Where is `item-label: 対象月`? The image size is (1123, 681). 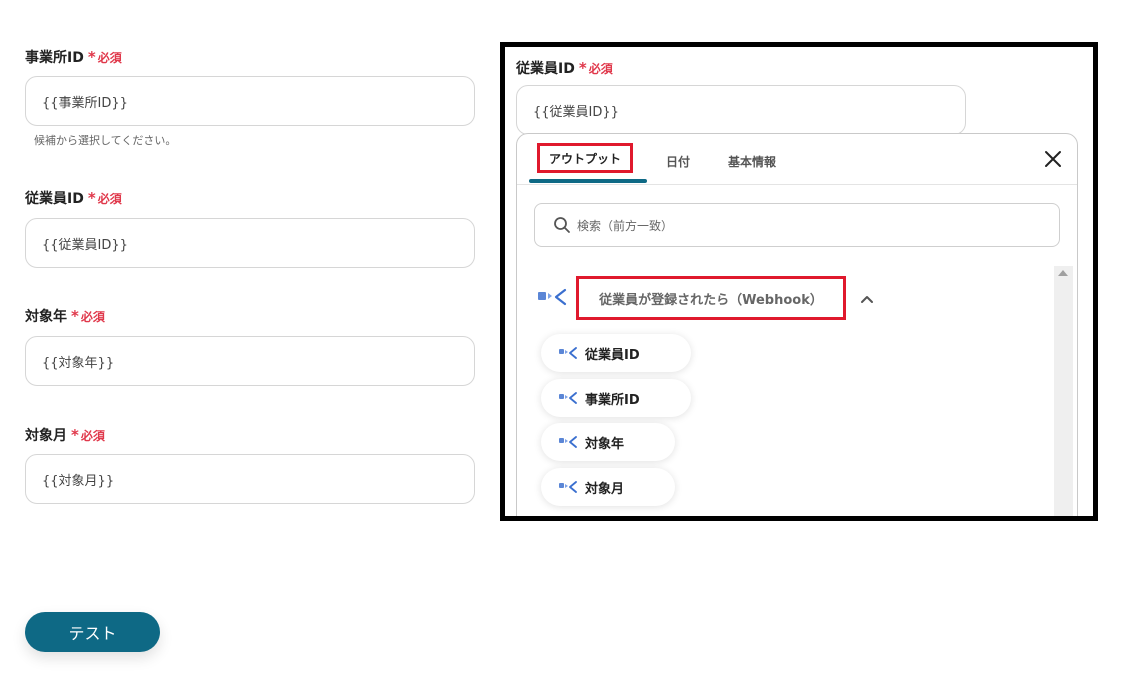 item-label: 対象月 is located at coordinates (605, 489).